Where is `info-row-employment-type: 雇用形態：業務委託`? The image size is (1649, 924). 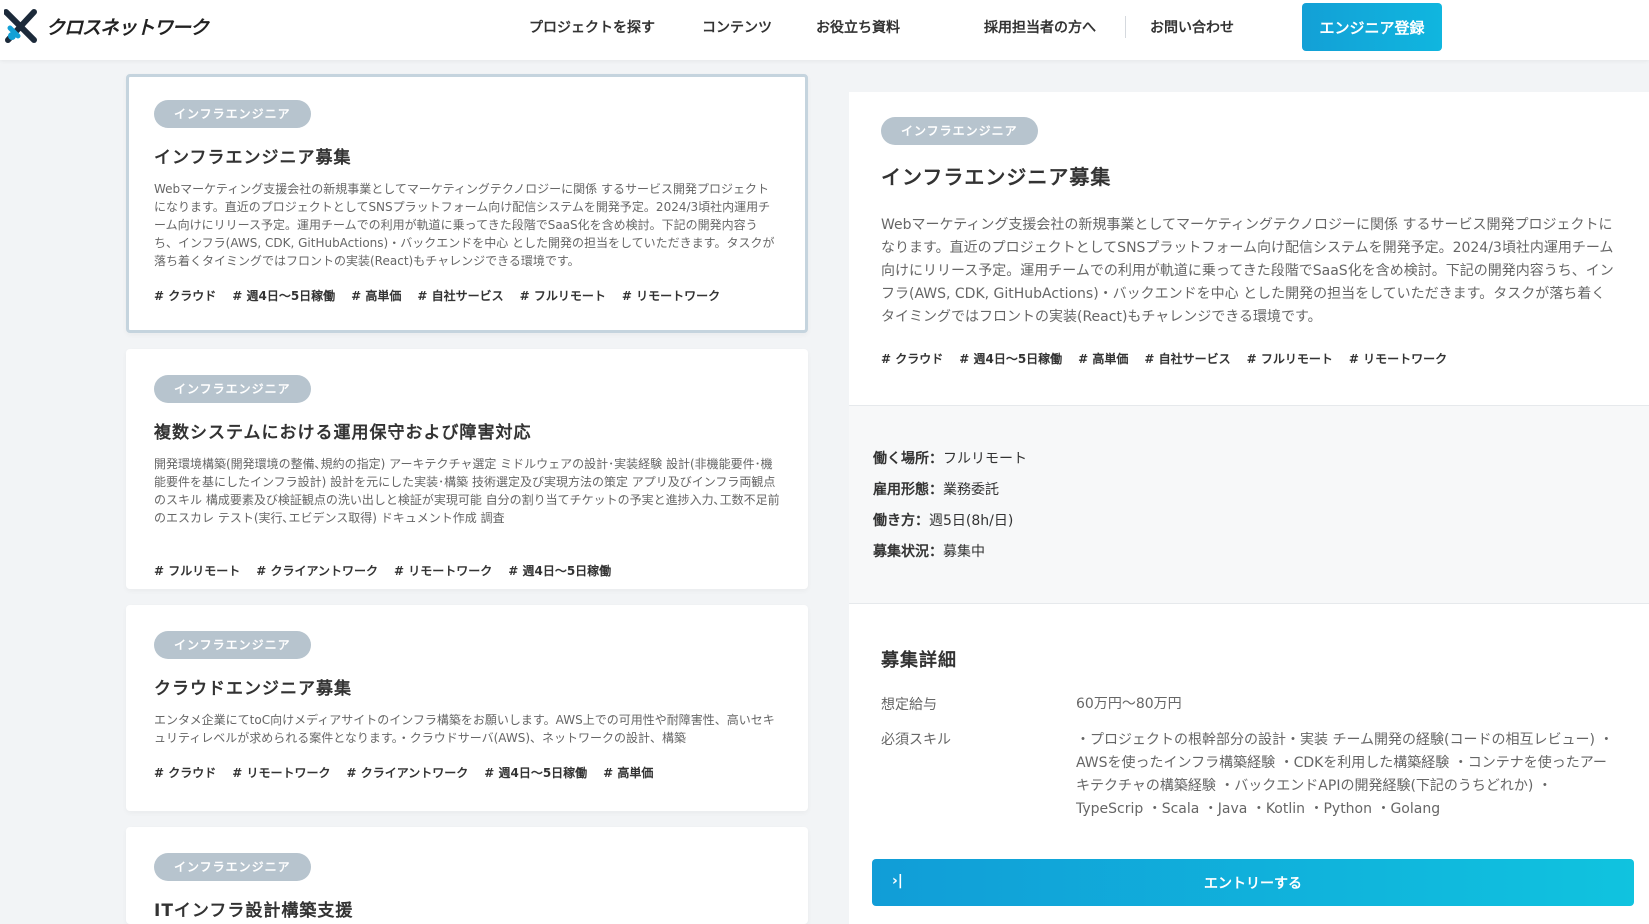
info-row-employment-type: 雇用形態：業務委託 is located at coordinates (1261, 494).